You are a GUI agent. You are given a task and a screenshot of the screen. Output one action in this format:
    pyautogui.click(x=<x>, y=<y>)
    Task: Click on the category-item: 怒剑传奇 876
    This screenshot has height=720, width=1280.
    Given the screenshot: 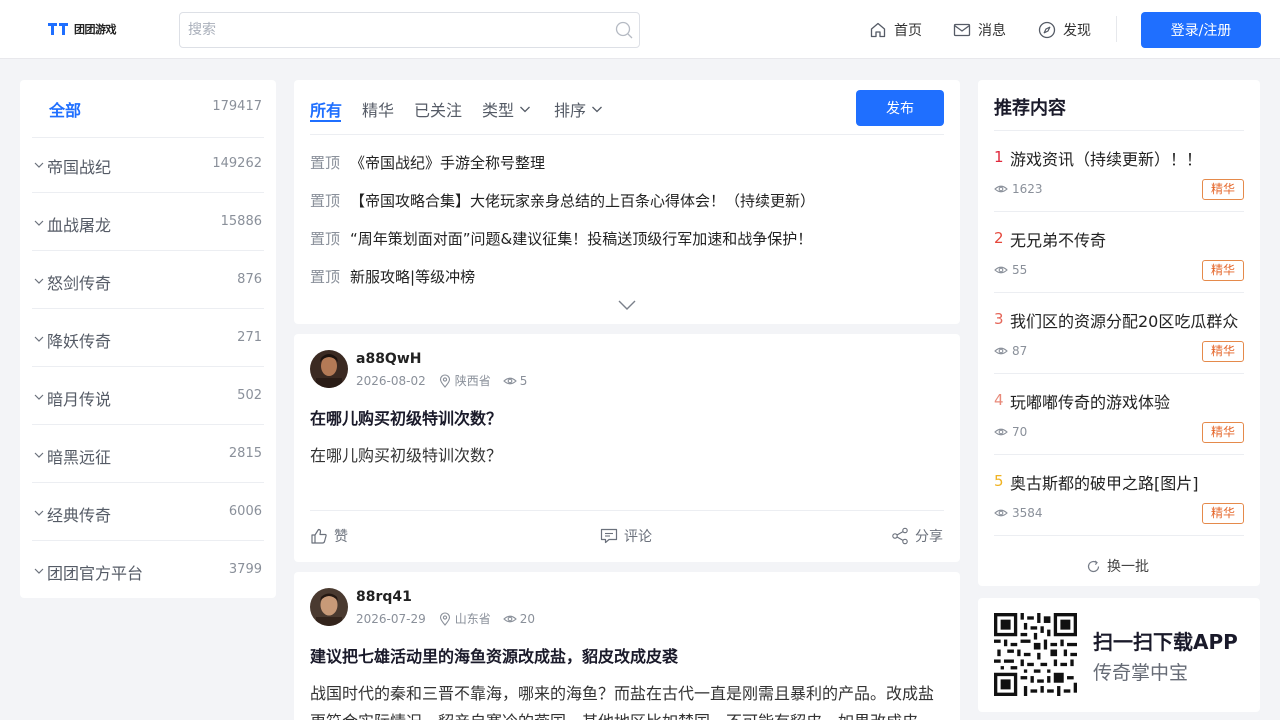 What is the action you would take?
    pyautogui.click(x=148, y=280)
    